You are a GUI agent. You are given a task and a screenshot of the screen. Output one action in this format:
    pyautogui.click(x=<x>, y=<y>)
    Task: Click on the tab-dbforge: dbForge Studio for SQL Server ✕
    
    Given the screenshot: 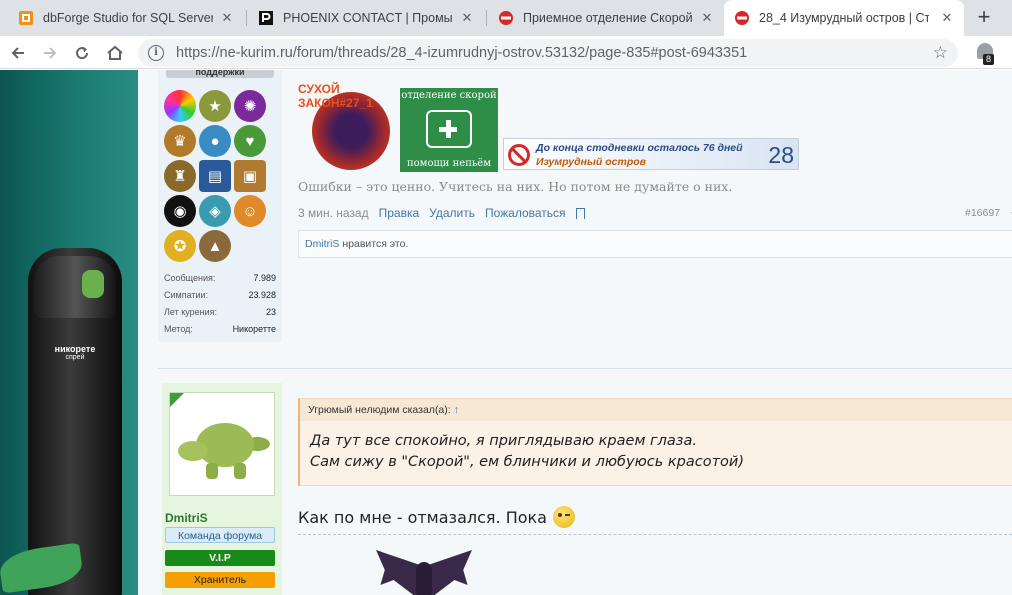 What is the action you would take?
    pyautogui.click(x=126, y=18)
    